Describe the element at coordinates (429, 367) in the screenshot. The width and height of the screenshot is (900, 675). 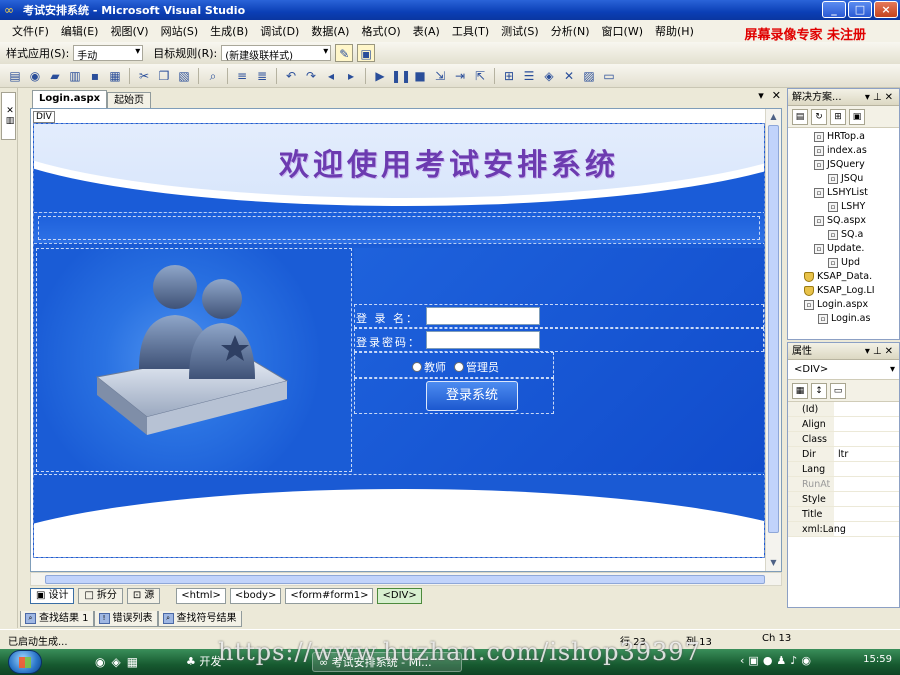
I see `radio-teacher: 教师` at that location.